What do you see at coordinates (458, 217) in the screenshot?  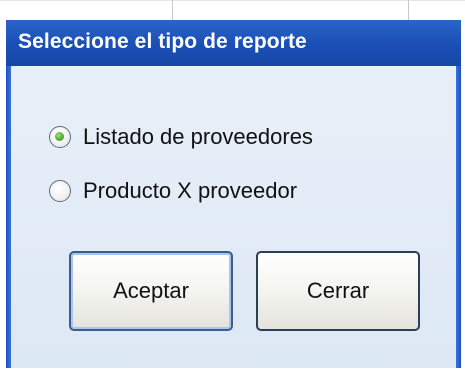 I see `dialog-frame-right` at bounding box center [458, 217].